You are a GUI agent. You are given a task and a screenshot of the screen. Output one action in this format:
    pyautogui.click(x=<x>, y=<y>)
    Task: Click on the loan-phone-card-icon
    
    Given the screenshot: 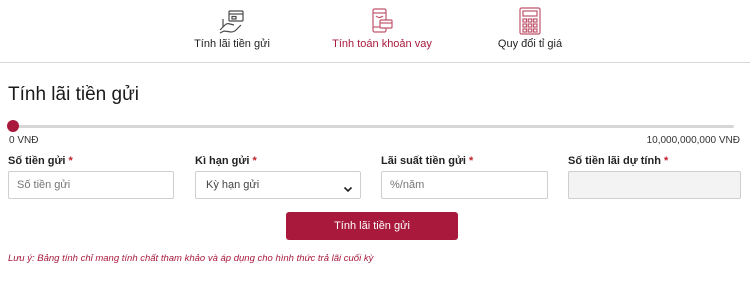 What is the action you would take?
    pyautogui.click(x=382, y=21)
    